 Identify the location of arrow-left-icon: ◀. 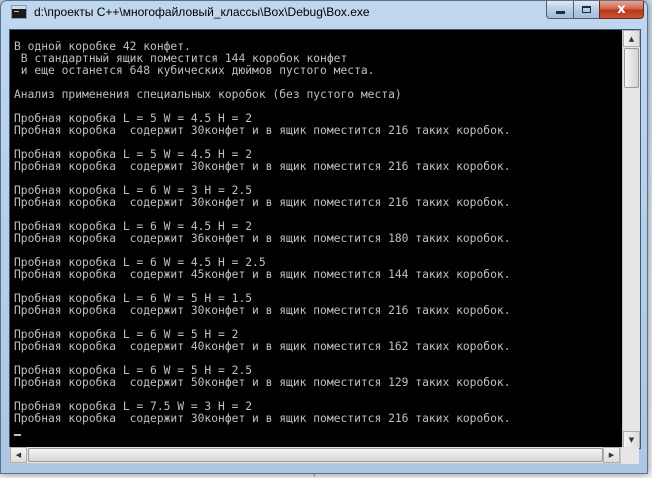
(18, 455).